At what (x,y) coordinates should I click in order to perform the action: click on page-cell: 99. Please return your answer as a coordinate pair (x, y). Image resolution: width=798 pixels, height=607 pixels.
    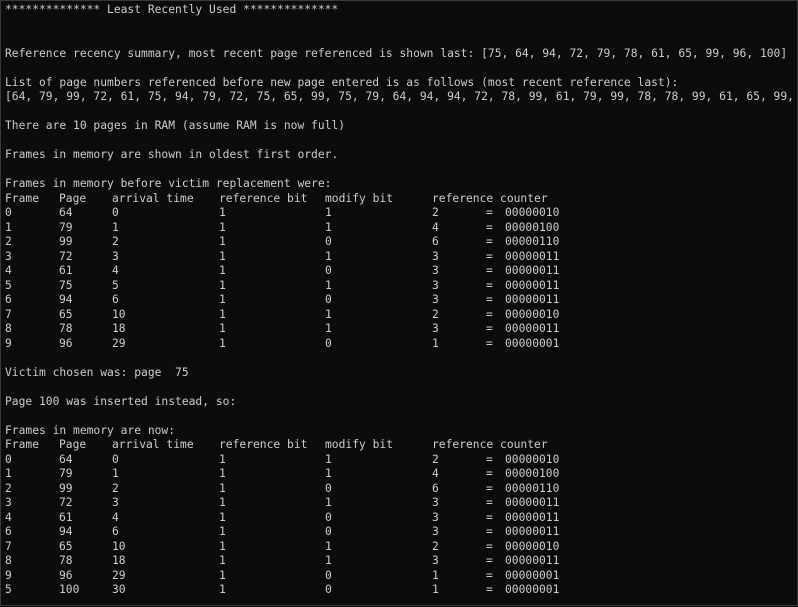
    Looking at the image, I should click on (66, 241).